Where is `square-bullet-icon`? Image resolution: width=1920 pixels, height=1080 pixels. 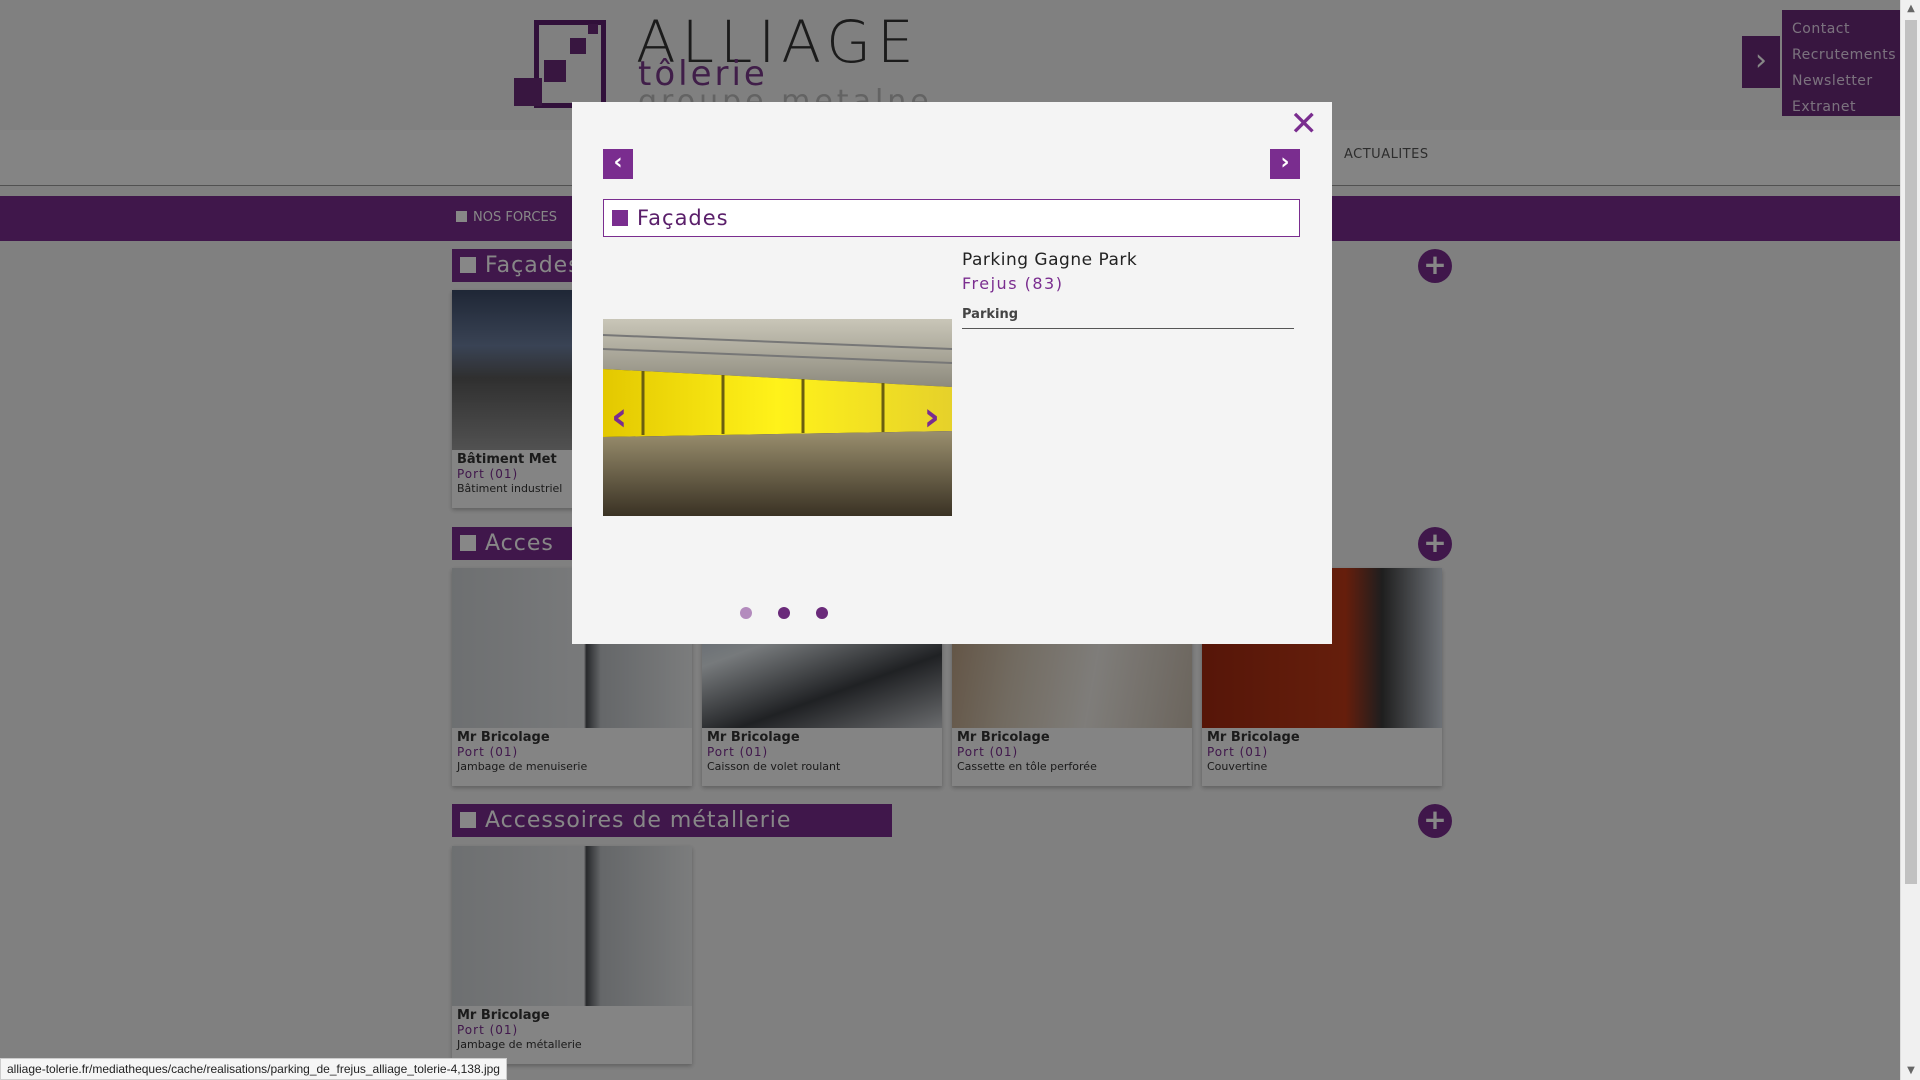 square-bullet-icon is located at coordinates (620, 218).